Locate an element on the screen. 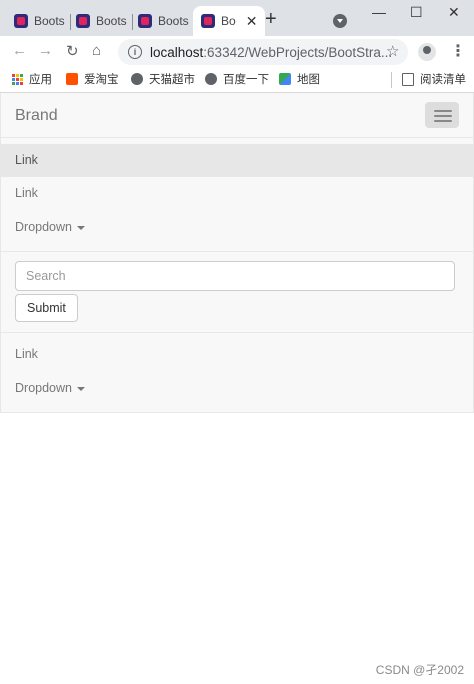 The height and width of the screenshot is (684, 474). search-input is located at coordinates (235, 276).